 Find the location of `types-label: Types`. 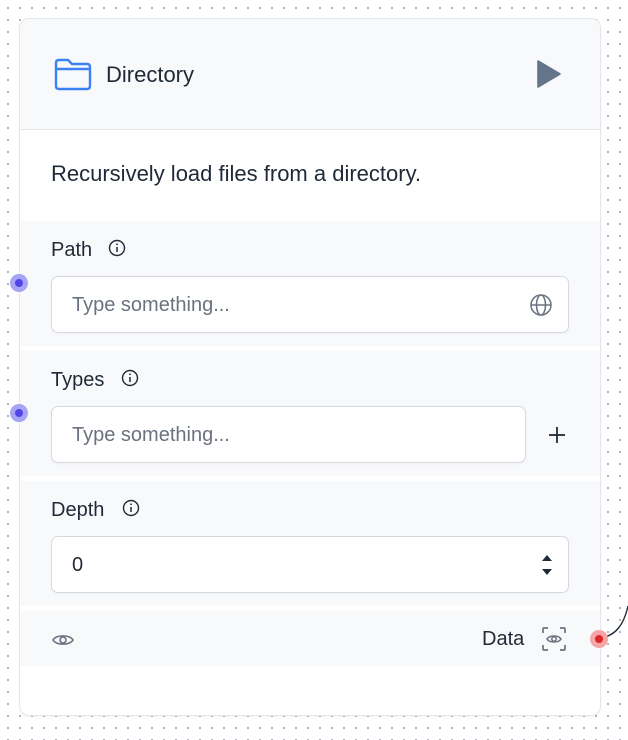

types-label: Types is located at coordinates (78, 380).